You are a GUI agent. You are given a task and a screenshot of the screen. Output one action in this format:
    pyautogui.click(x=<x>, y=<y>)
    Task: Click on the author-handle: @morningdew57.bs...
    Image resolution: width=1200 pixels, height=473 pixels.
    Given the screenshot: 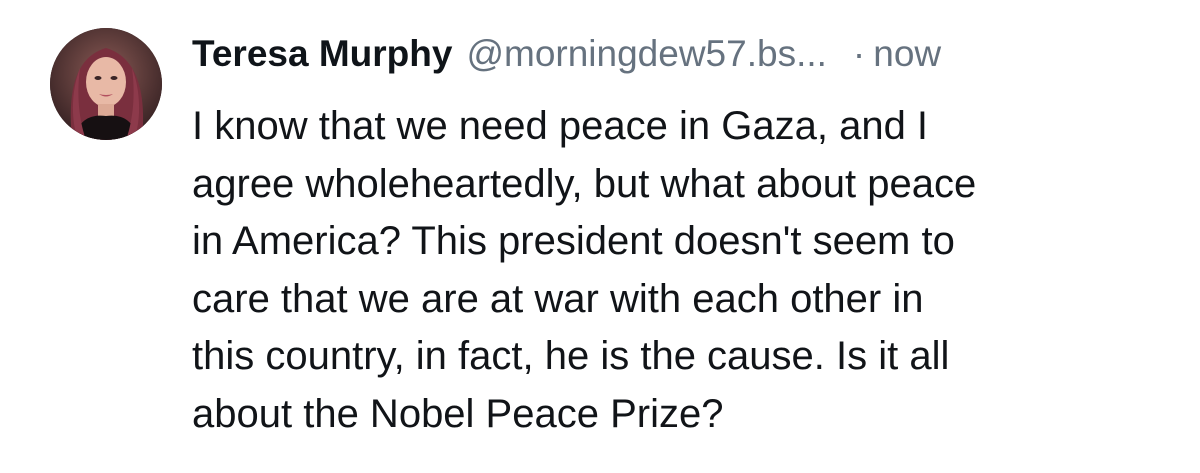 What is the action you would take?
    pyautogui.click(x=646, y=54)
    